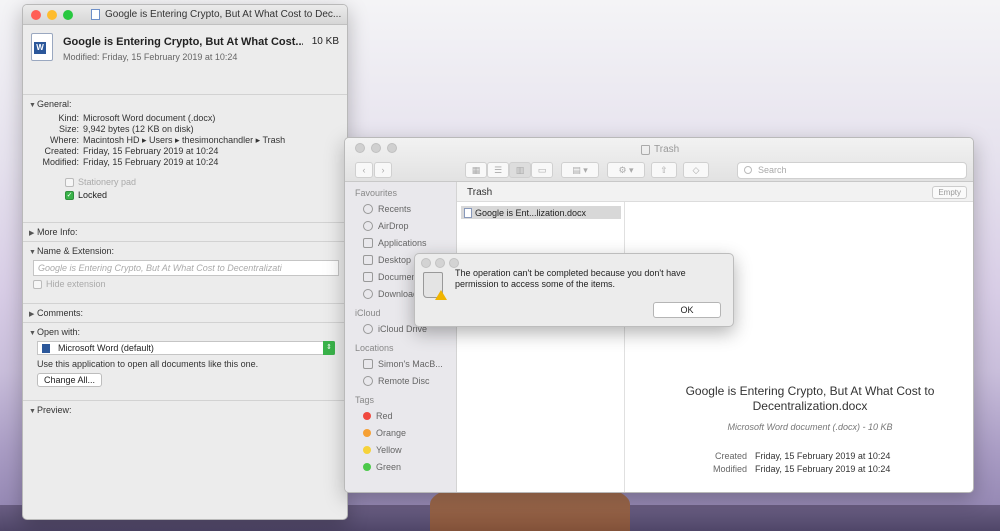 The height and width of the screenshot is (531, 1000). Describe the element at coordinates (580, 170) in the screenshot. I see `group-button: ▤ ▾` at that location.